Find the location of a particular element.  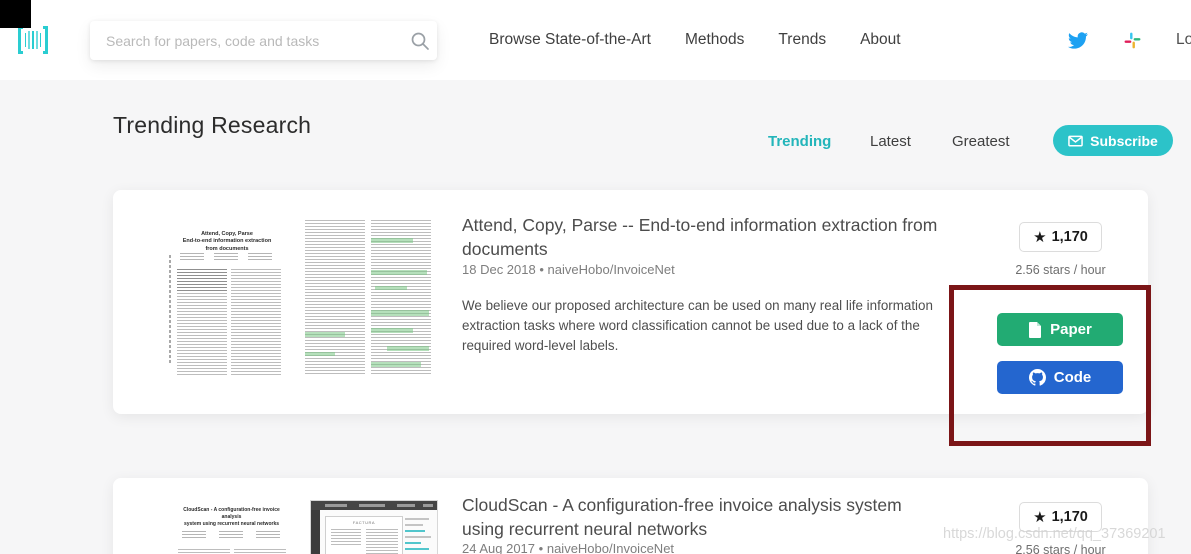

papers-with-code-logo-icon is located at coordinates (33, 40).